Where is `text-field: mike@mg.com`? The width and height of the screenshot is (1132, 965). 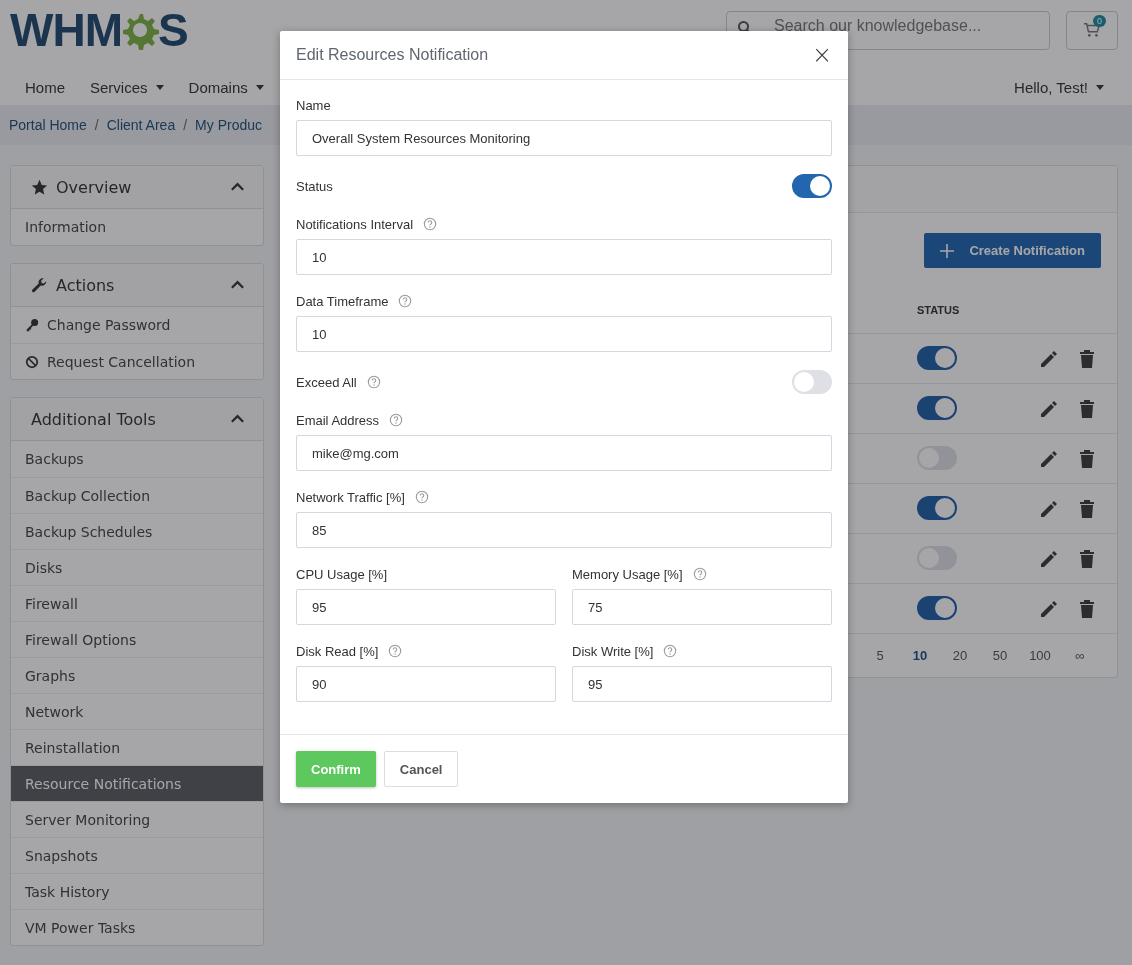
text-field: mike@mg.com is located at coordinates (564, 453).